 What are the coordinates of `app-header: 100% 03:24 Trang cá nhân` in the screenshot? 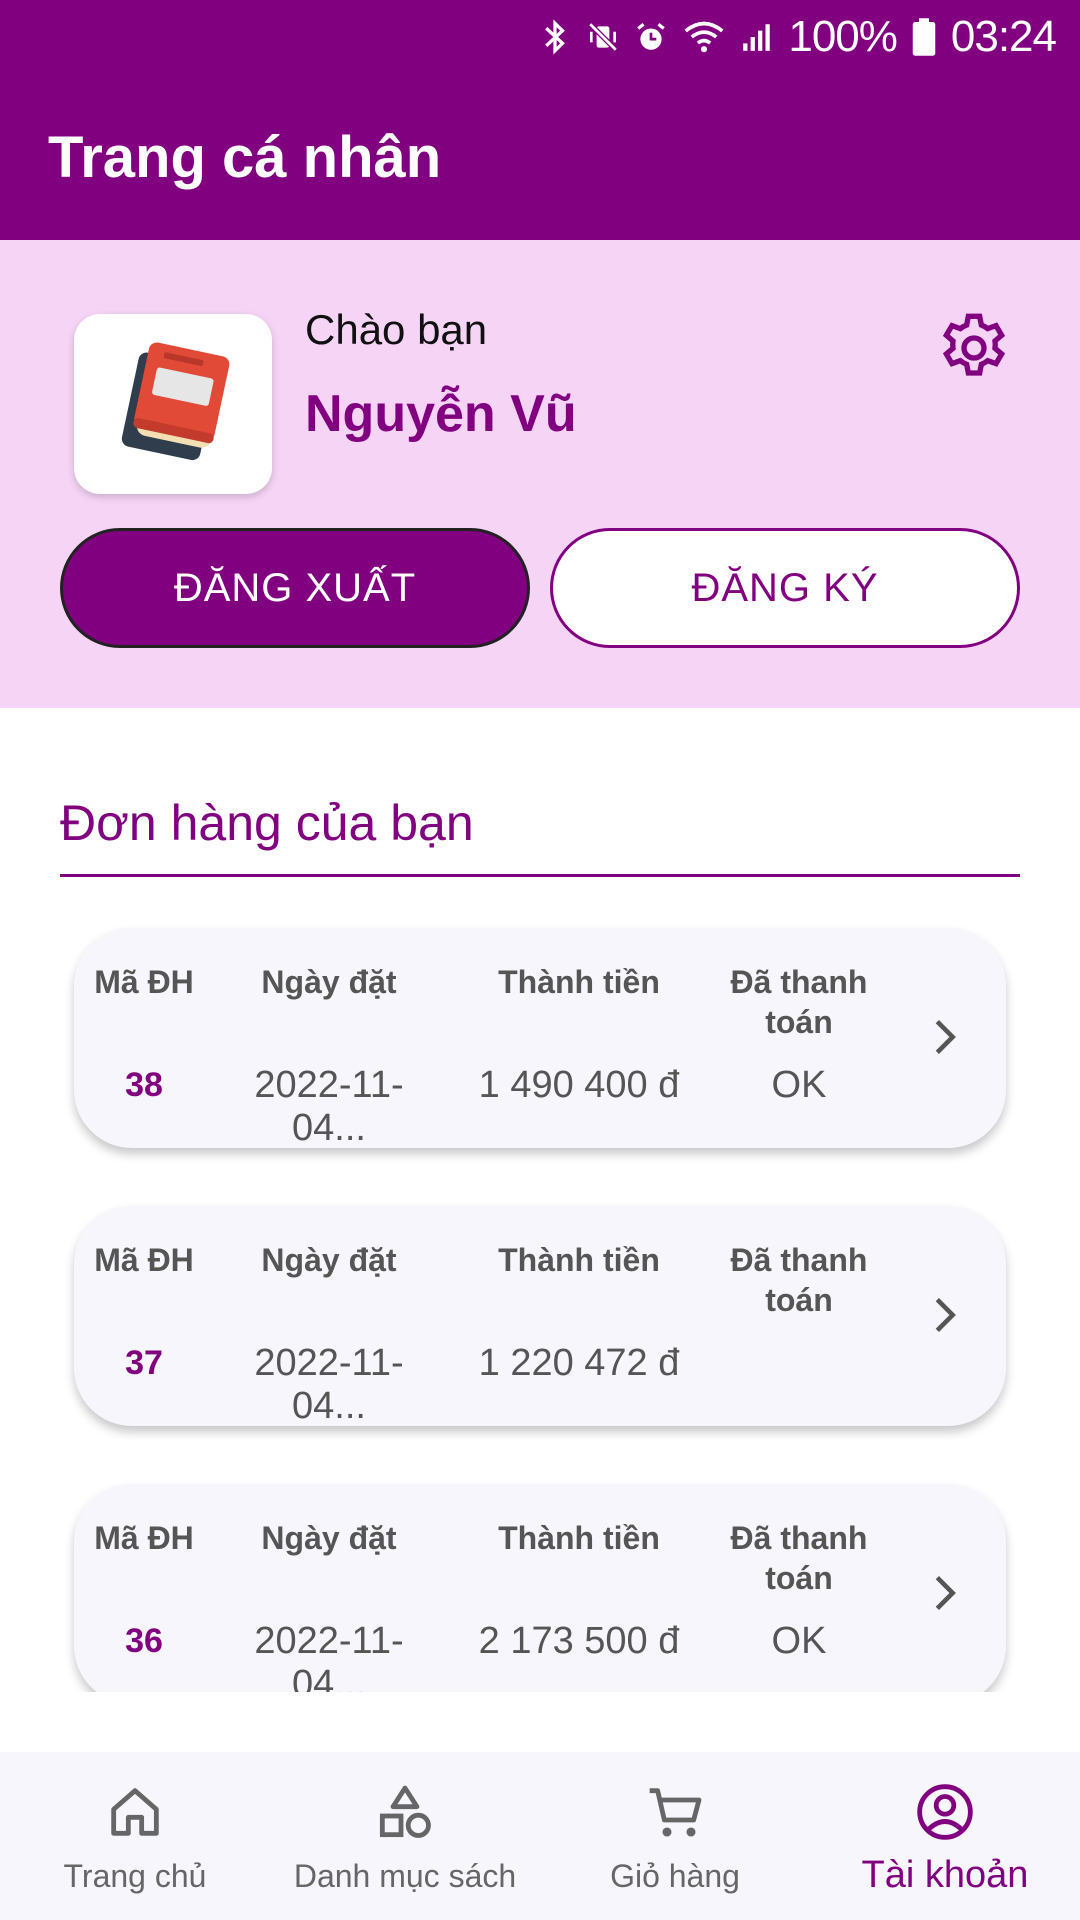 It's located at (540, 120).